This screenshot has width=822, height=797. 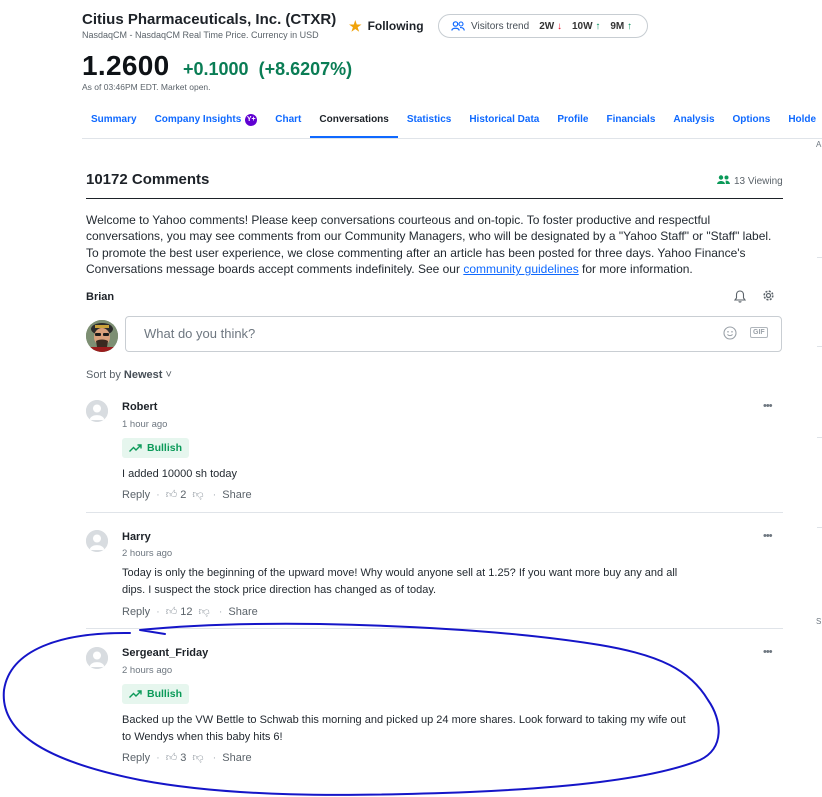 I want to click on tab-options: Options, so click(x=752, y=122).